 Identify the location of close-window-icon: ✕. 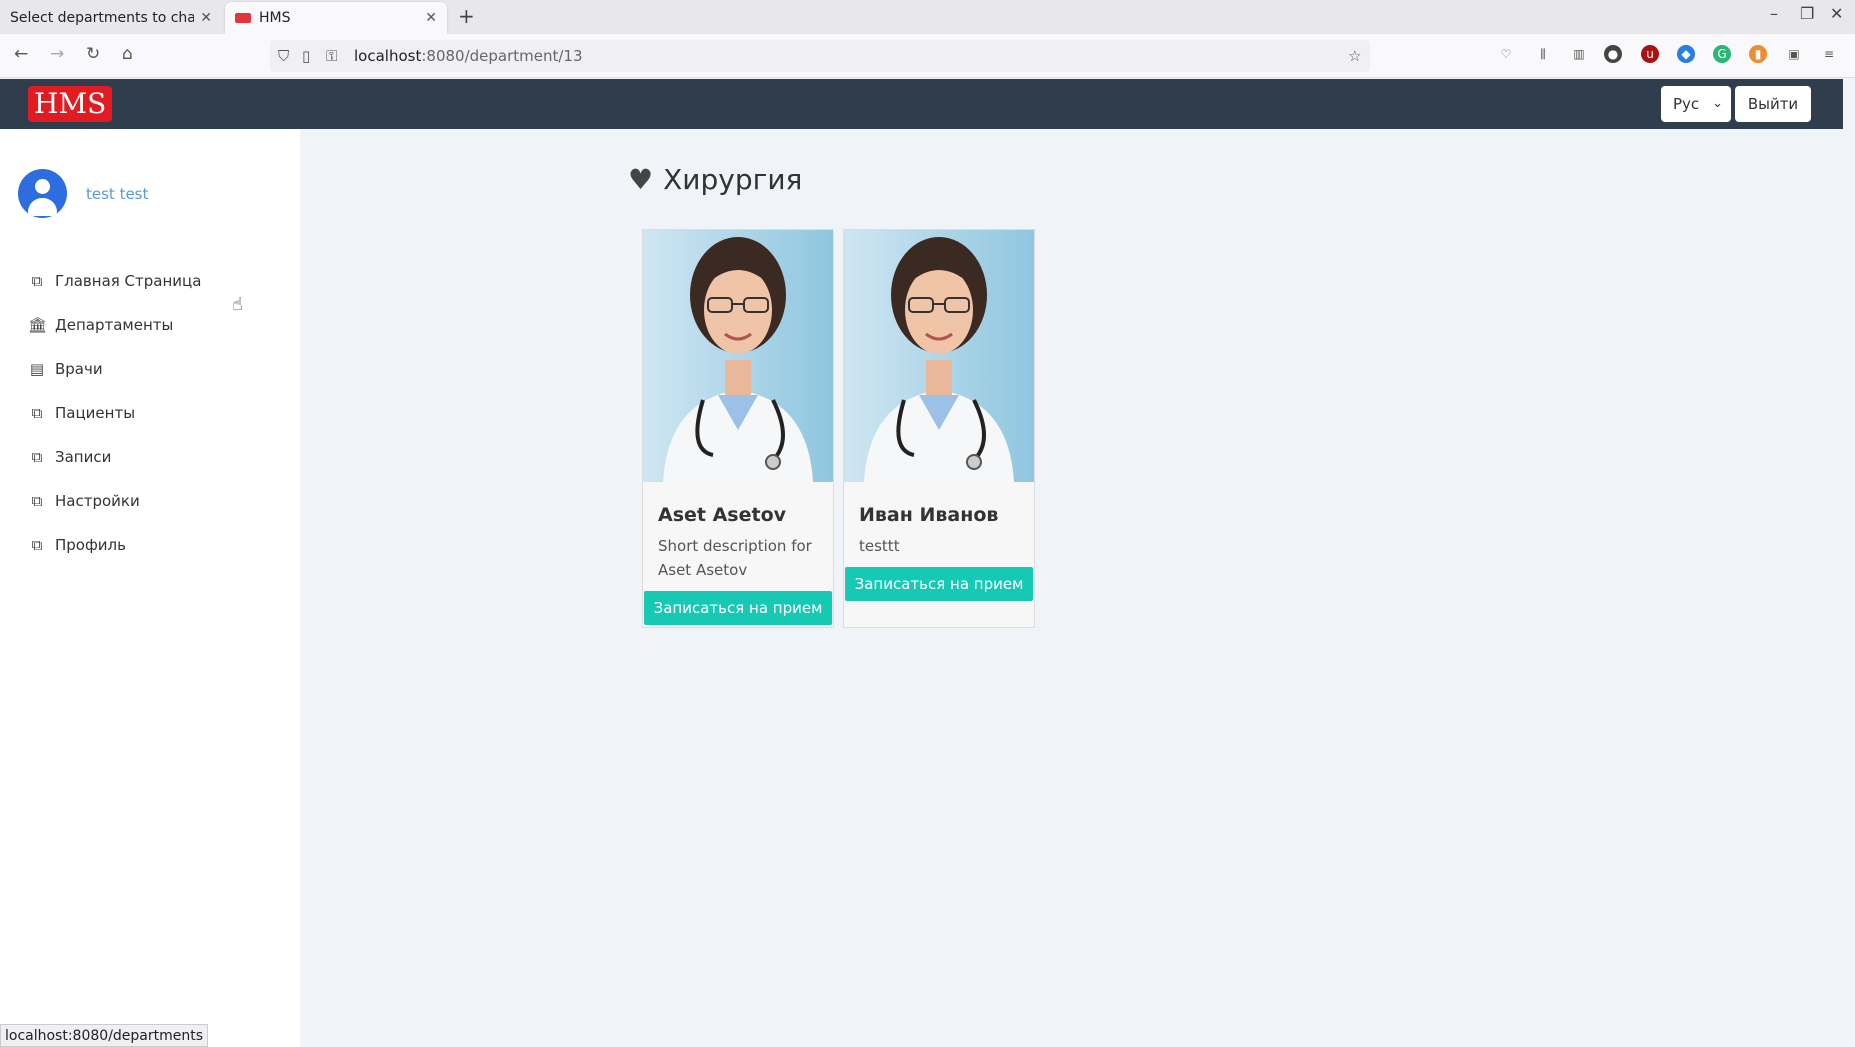
(1836, 13).